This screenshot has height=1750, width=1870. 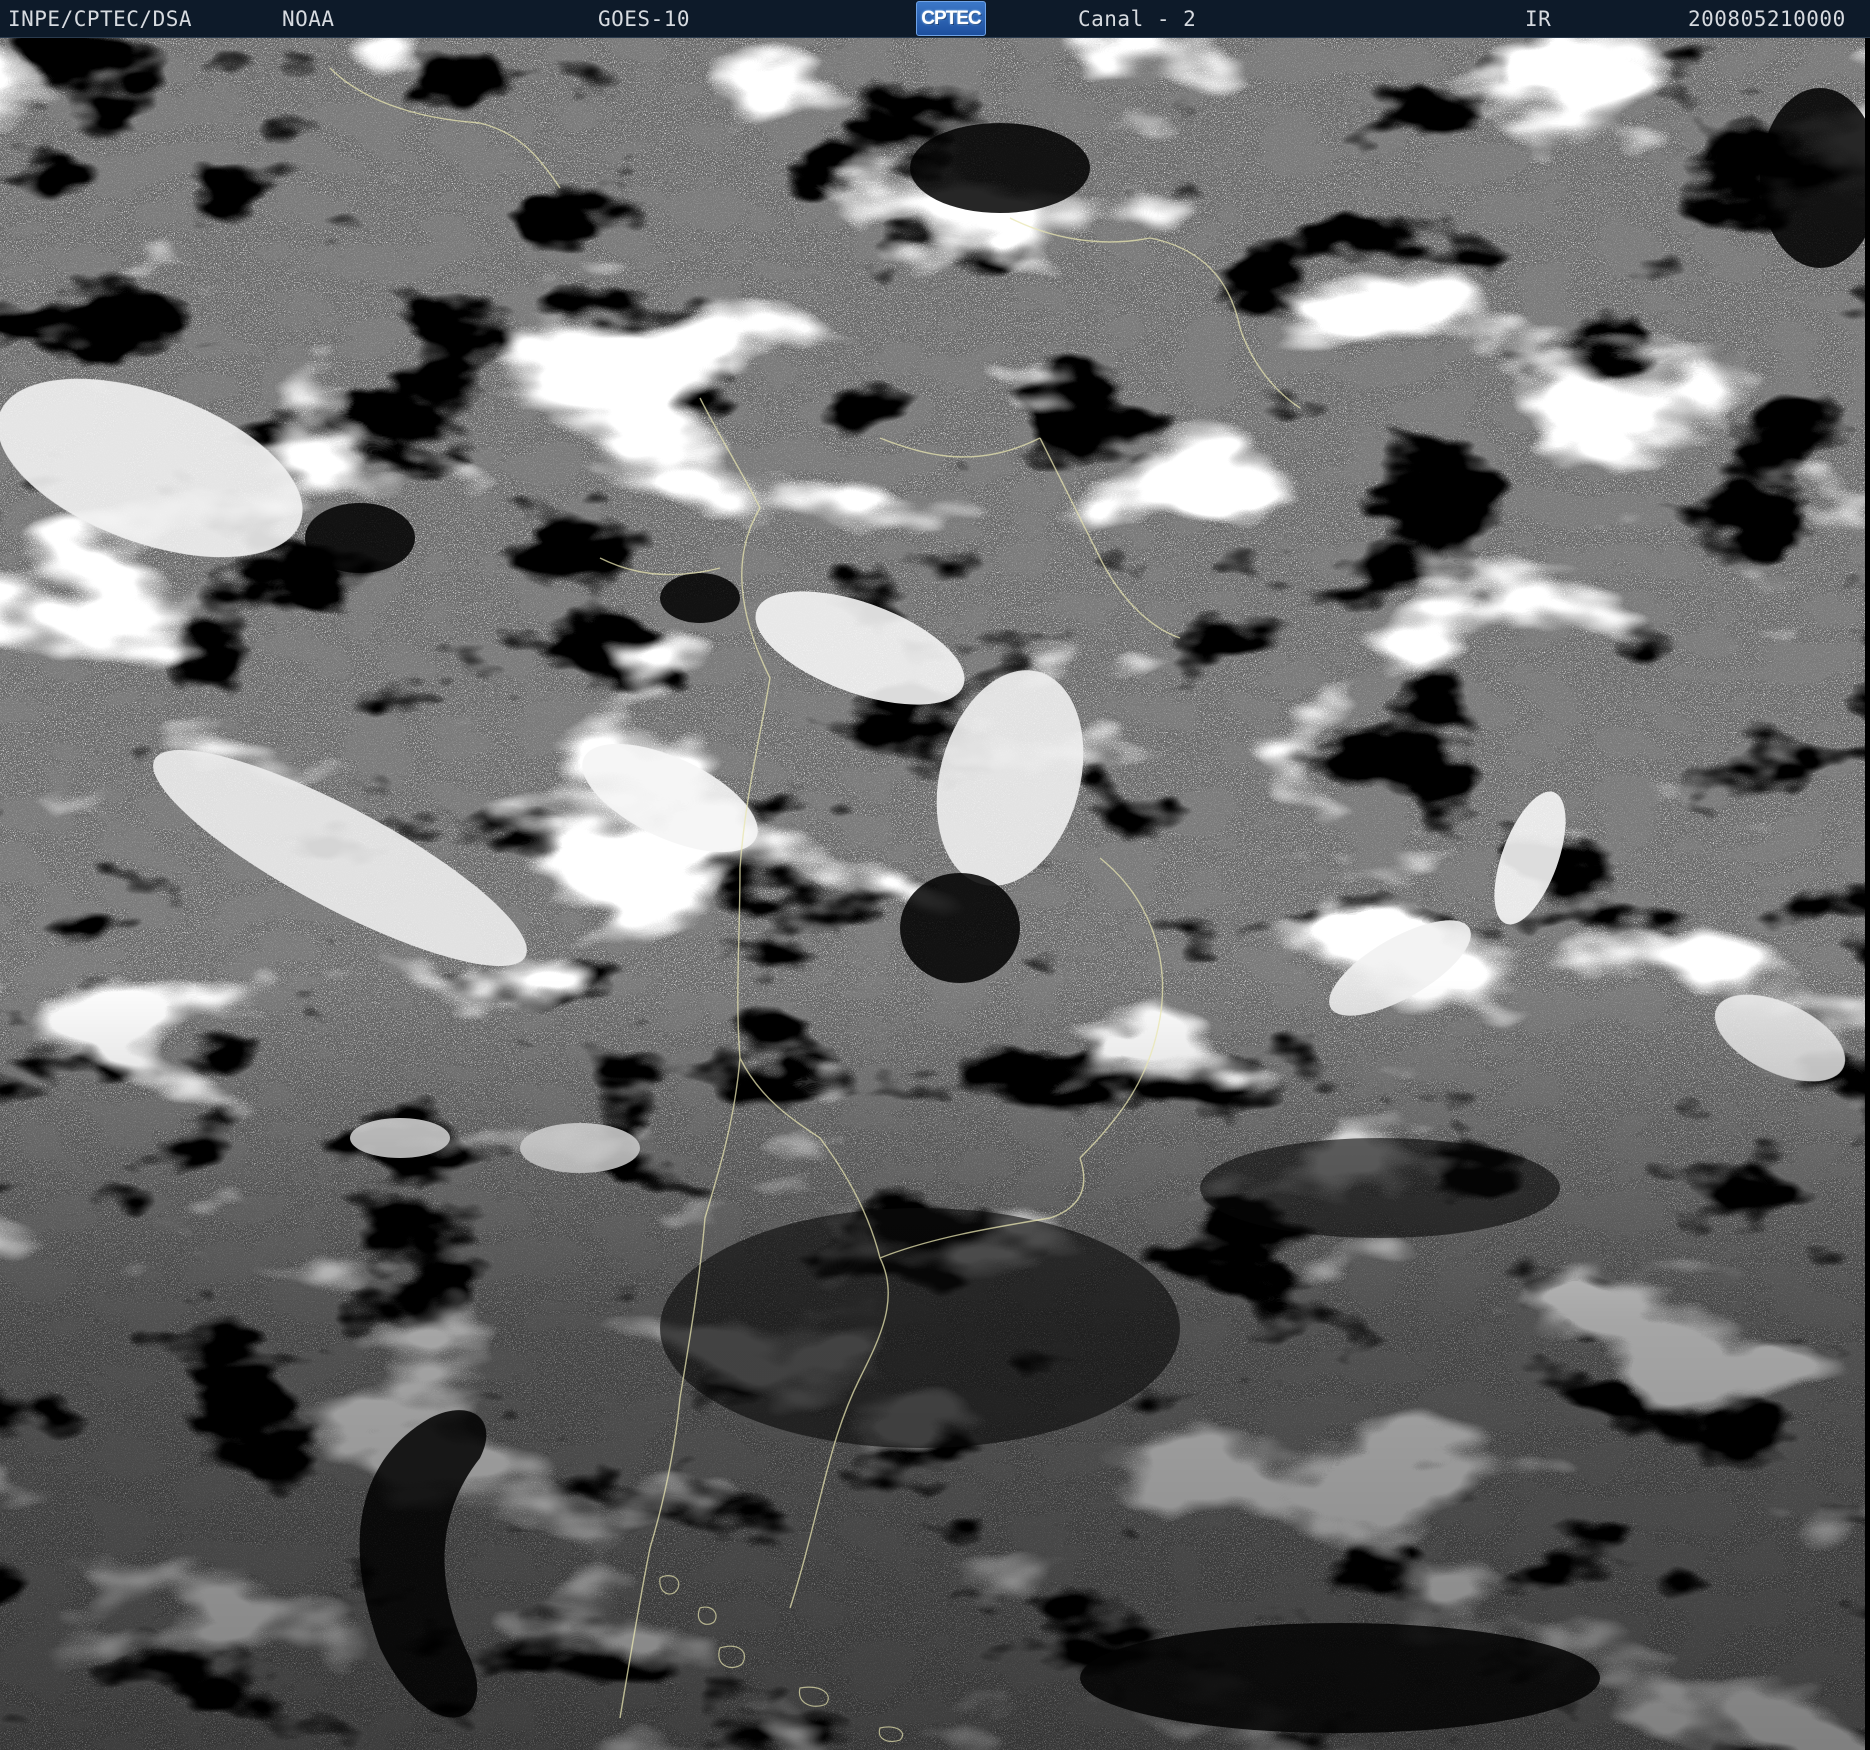 What do you see at coordinates (100, 19) in the screenshot?
I see `agency-label: INPE/CPTEC/DSA` at bounding box center [100, 19].